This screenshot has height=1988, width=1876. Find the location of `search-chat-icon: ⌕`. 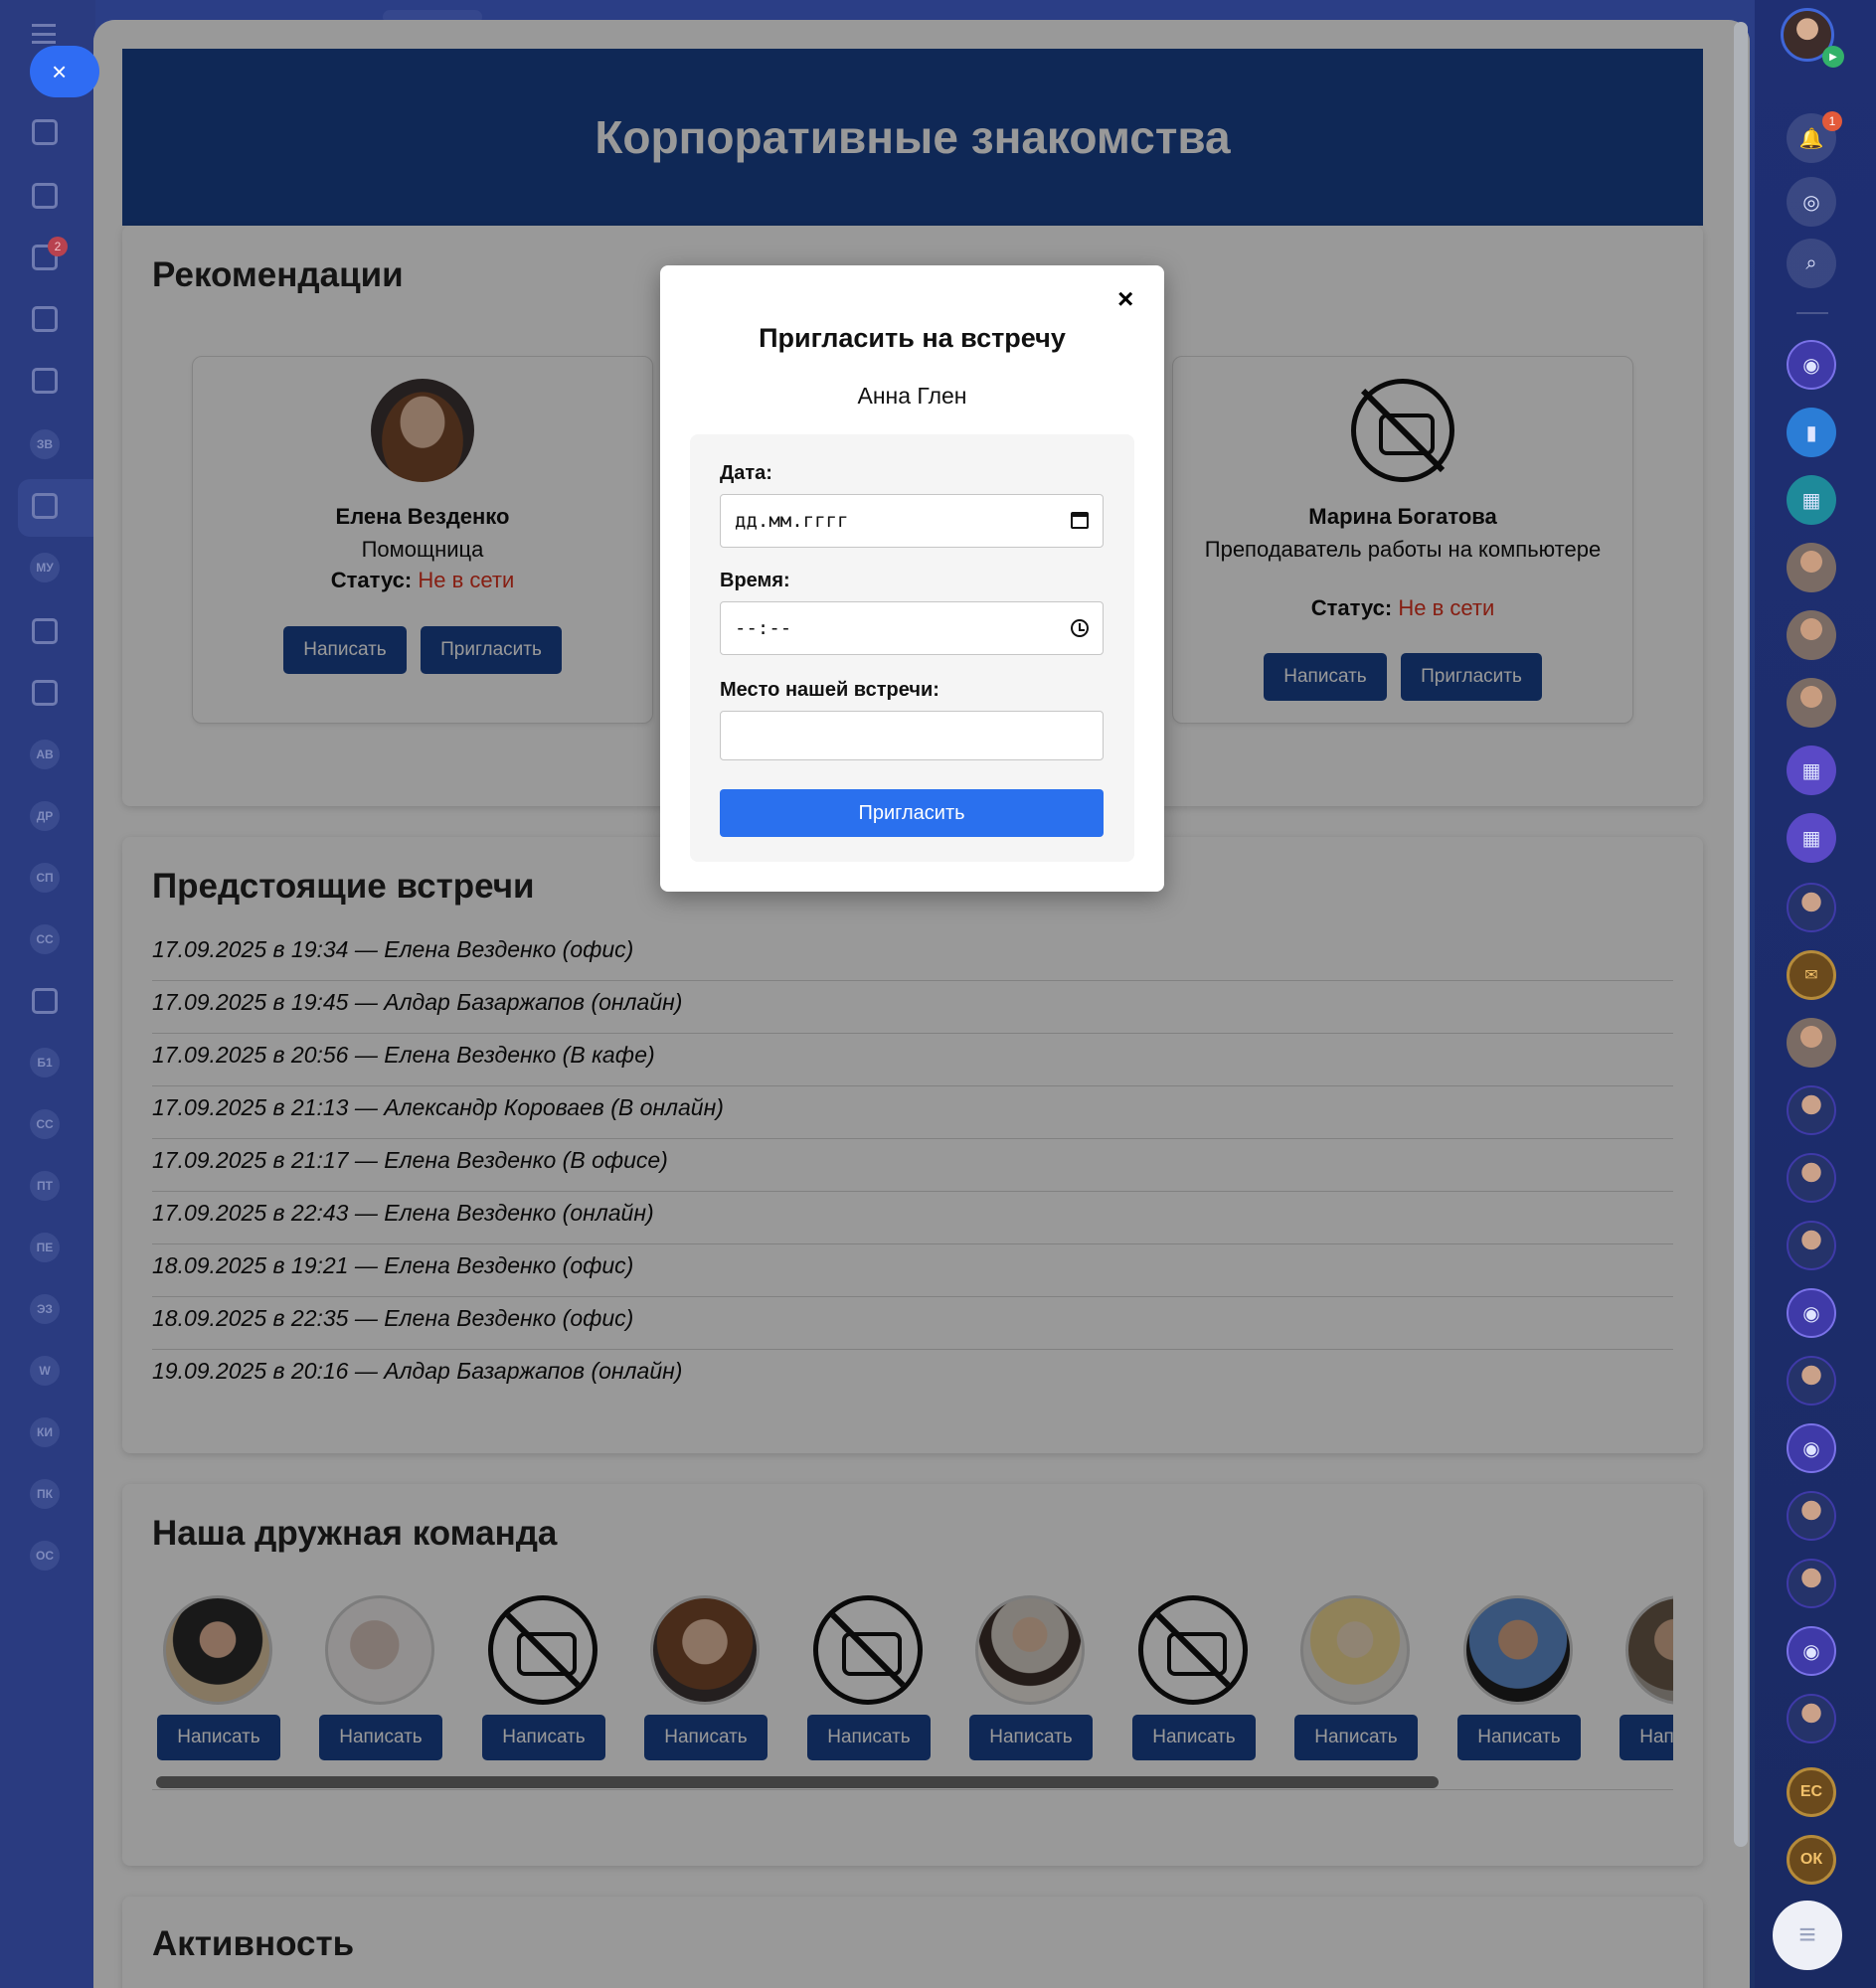

search-chat-icon: ⌕ is located at coordinates (1811, 263).